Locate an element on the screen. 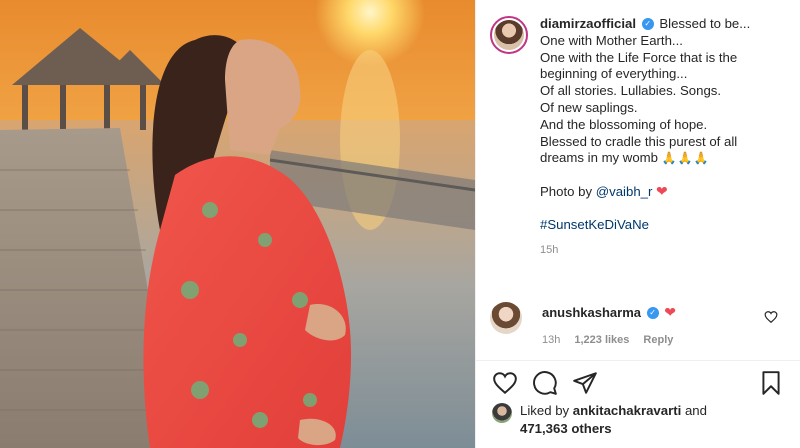  photo-credit-label: Photo by is located at coordinates (566, 192).